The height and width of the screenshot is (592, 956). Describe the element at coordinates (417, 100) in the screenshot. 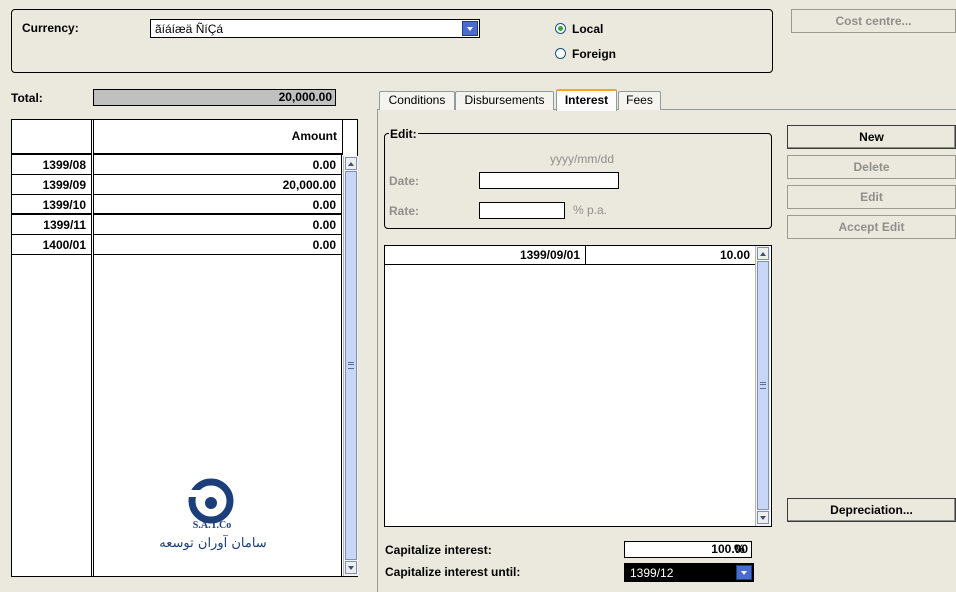

I see `tab-conditions: Conditions` at that location.